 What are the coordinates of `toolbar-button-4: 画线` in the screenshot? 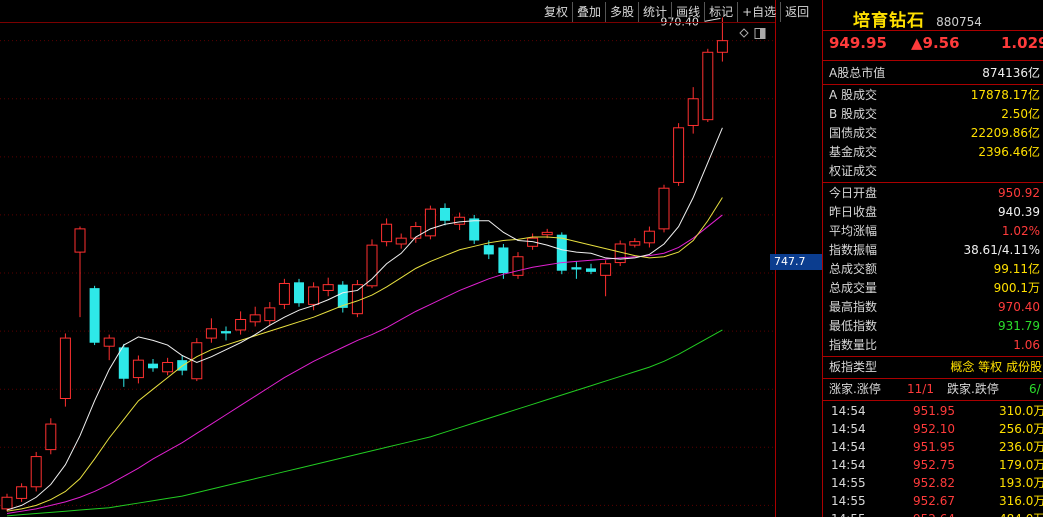 It's located at (687, 12).